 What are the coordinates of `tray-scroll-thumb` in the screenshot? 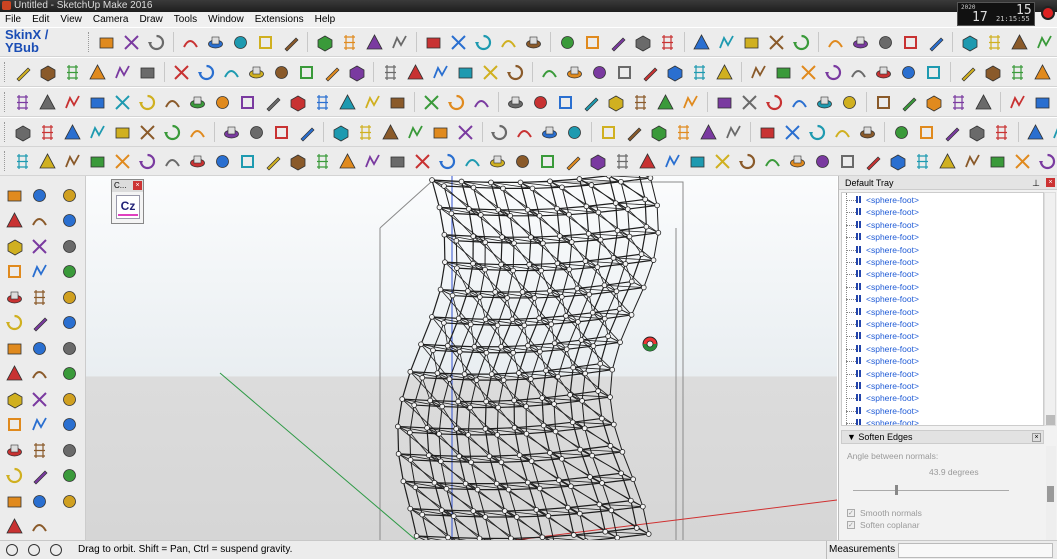 It's located at (1050, 494).